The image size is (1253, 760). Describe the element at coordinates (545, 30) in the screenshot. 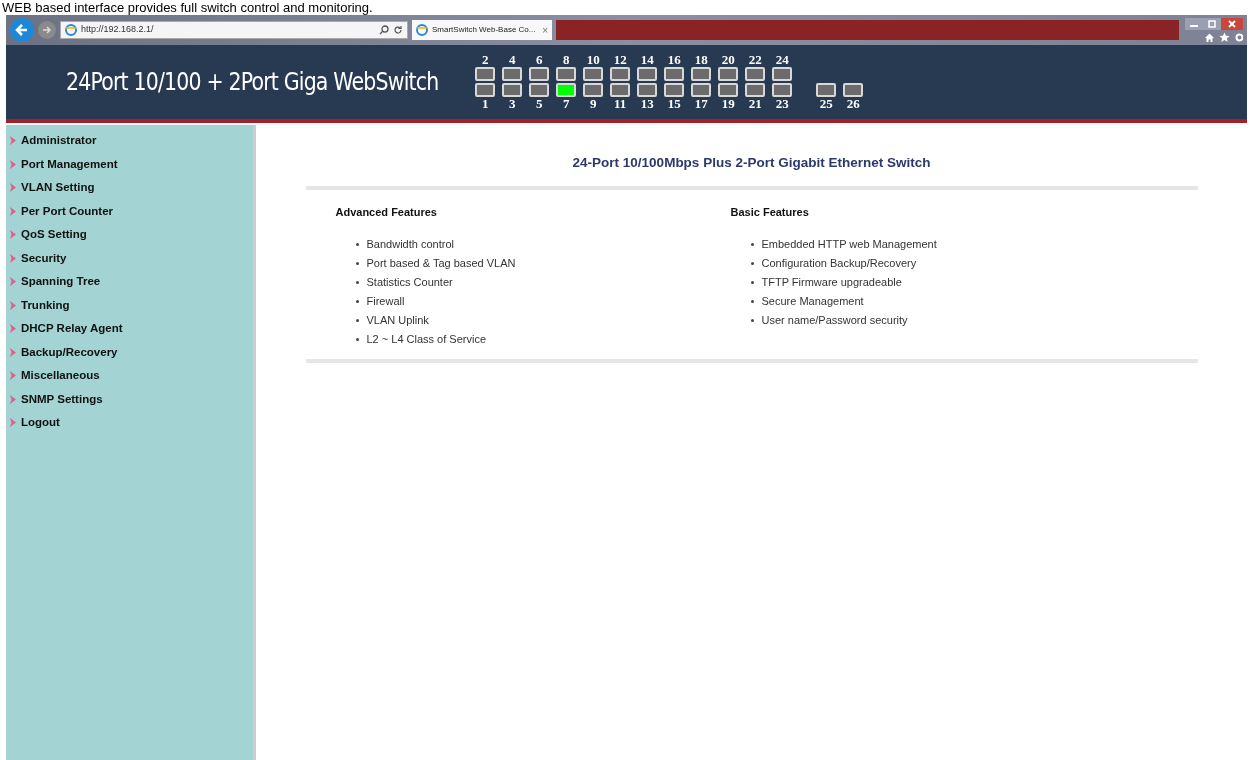

I see `tab-close: ×` at that location.